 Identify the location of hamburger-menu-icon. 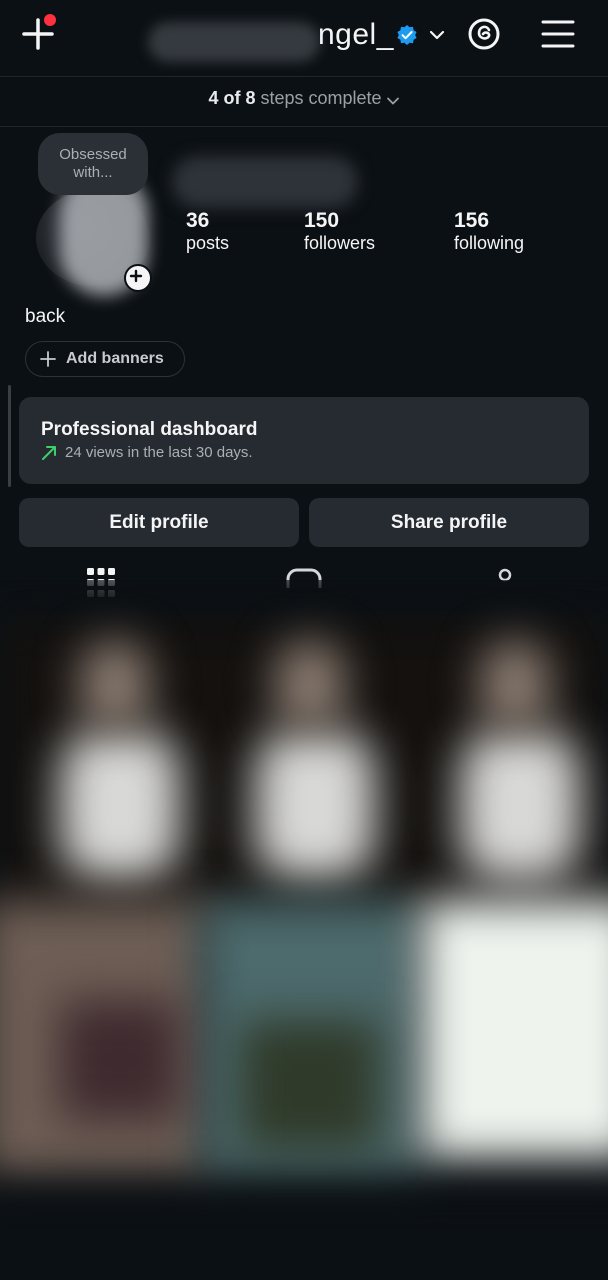
(558, 34).